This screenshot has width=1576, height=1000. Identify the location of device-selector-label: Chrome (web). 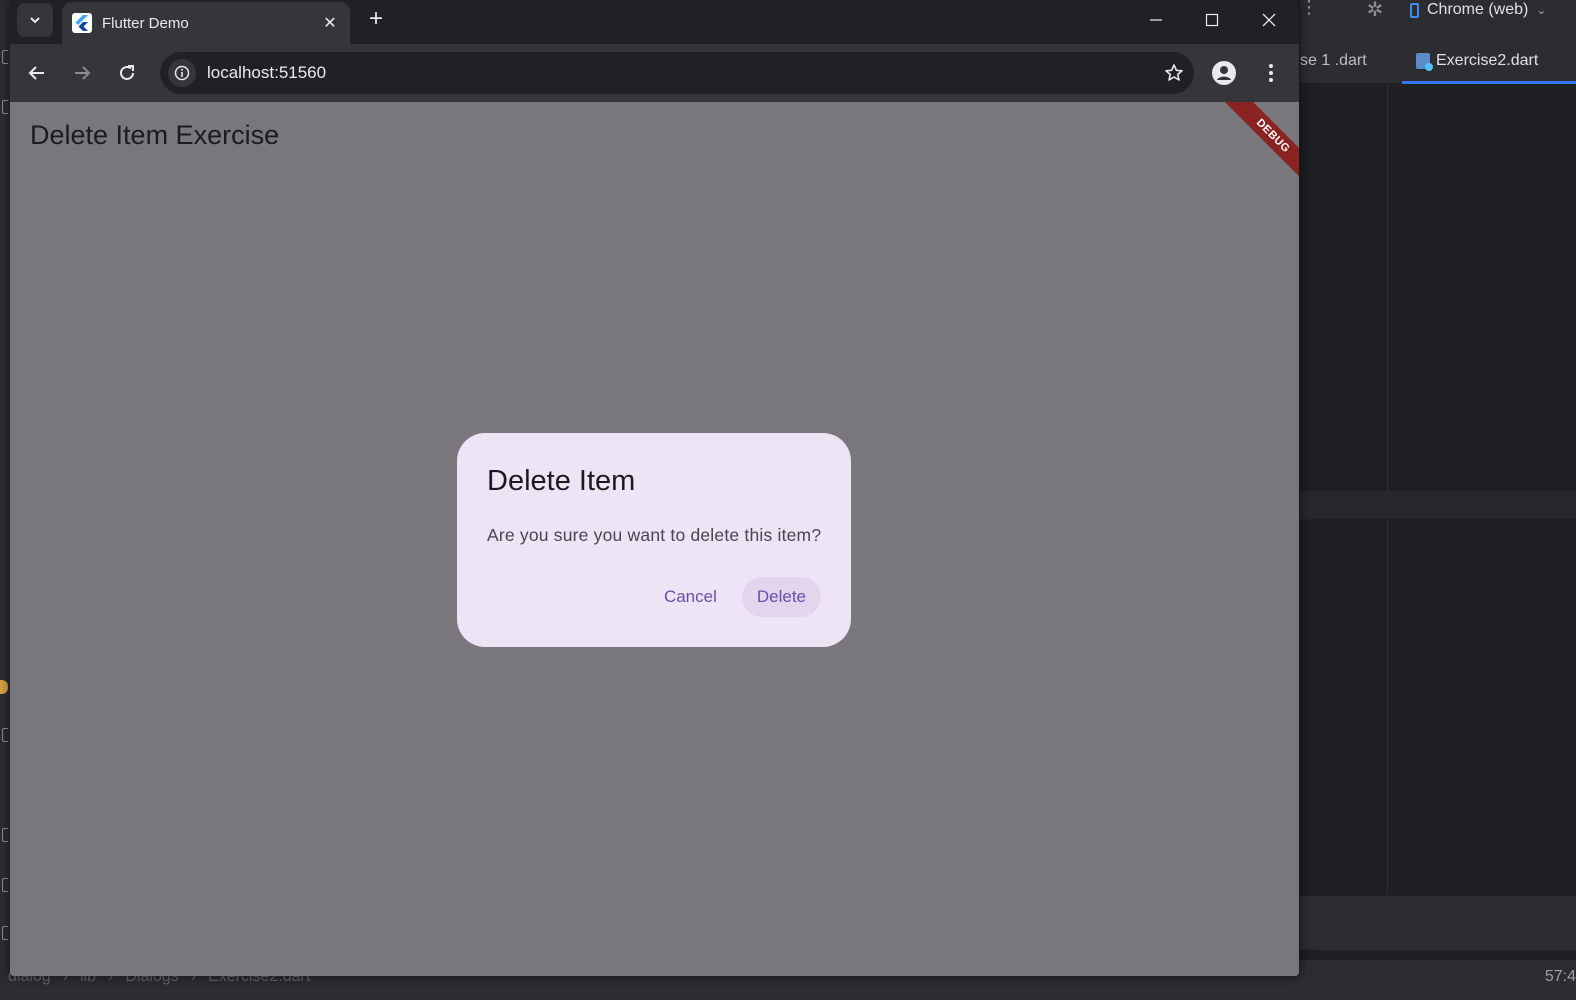
(1478, 9).